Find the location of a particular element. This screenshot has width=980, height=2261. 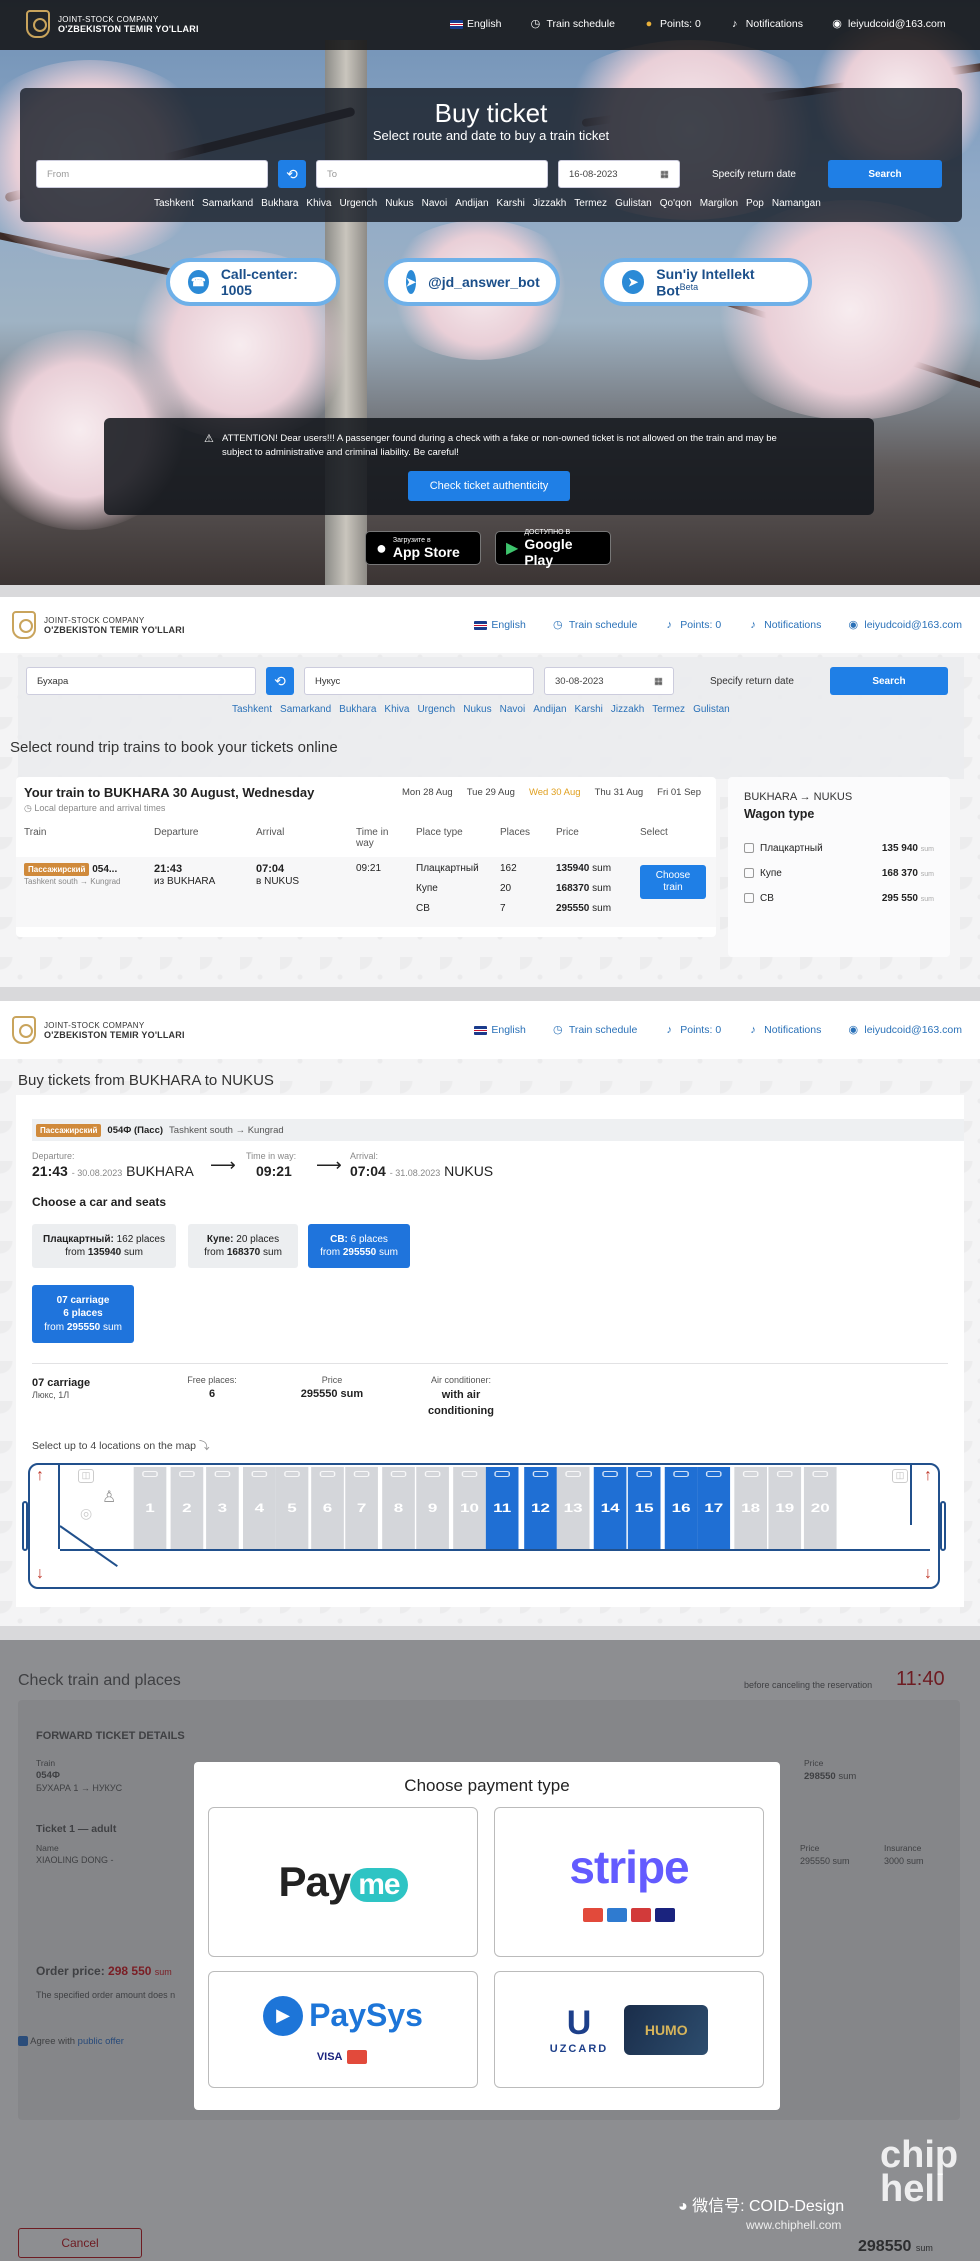

ai-bot-button: ➤ Sun'iy Intellekt BotBeta is located at coordinates (706, 282).